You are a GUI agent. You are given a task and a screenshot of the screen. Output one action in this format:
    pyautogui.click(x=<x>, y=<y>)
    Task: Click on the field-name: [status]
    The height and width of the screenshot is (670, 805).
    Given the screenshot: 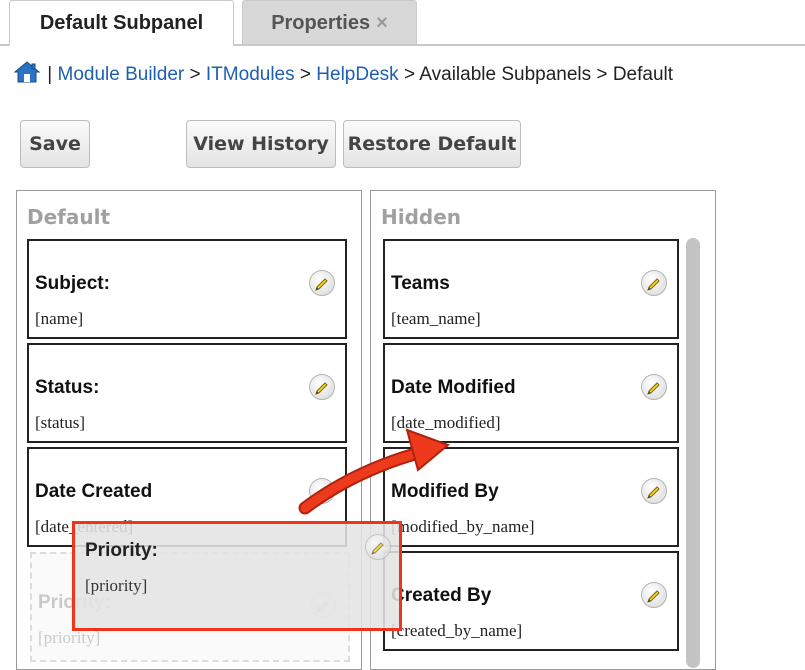 What is the action you would take?
    pyautogui.click(x=60, y=422)
    